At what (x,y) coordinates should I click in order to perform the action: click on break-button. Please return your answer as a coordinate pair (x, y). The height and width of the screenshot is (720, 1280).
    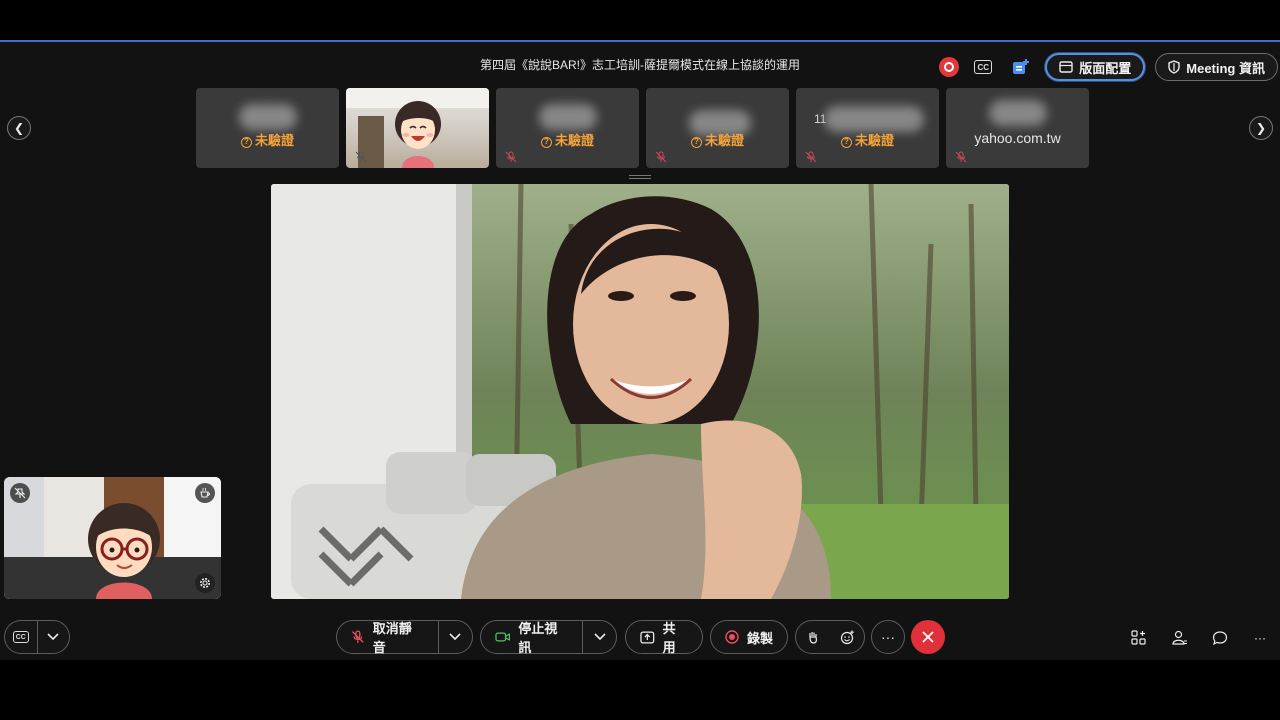
    Looking at the image, I should click on (205, 493).